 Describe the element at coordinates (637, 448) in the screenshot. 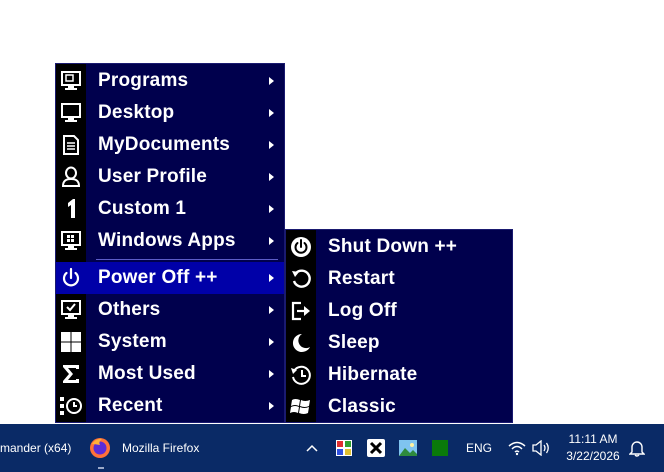

I see `notification-bell-icon` at that location.